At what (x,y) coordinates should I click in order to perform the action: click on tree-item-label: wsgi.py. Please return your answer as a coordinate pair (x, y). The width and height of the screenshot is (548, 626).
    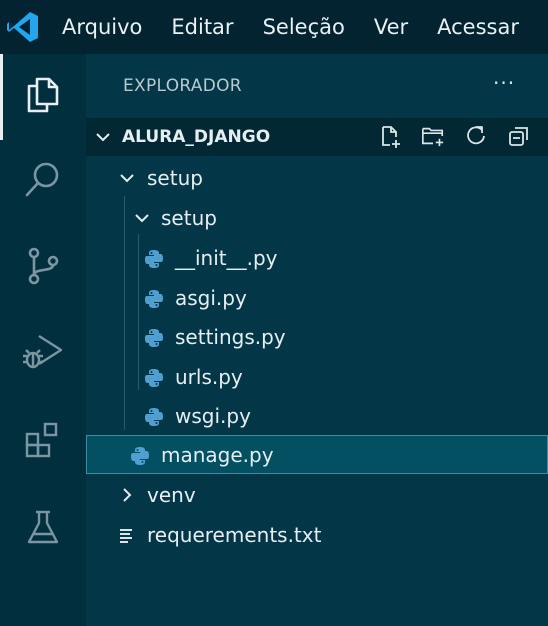
    Looking at the image, I should click on (213, 416).